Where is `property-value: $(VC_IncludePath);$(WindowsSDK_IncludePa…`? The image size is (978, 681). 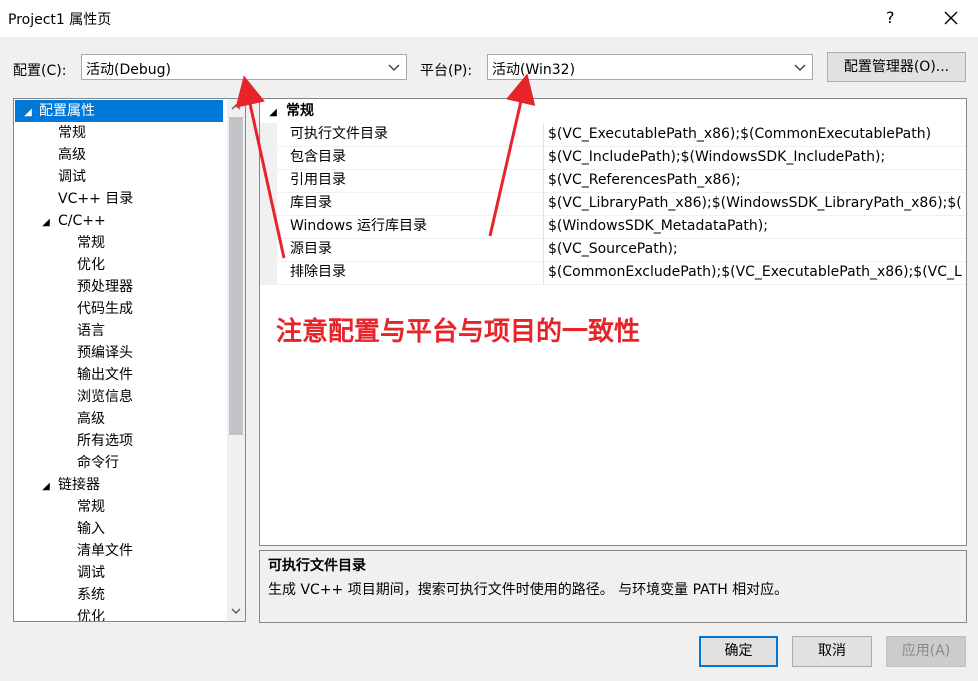 property-value: $(VC_IncludePath);$(WindowsSDK_IncludePa… is located at coordinates (716, 157).